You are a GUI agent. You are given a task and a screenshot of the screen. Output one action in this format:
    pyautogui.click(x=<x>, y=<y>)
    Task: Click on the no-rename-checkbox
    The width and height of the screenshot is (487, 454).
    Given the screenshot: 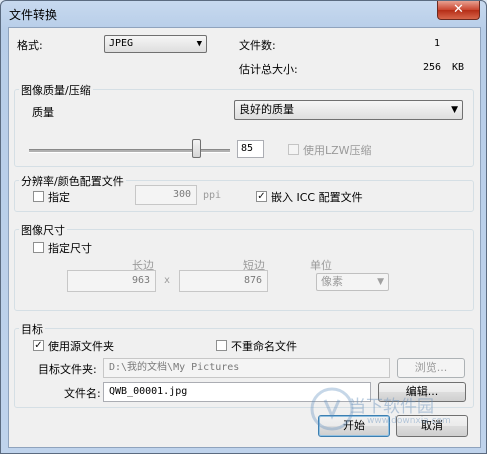 What is the action you would take?
    pyautogui.click(x=221, y=345)
    